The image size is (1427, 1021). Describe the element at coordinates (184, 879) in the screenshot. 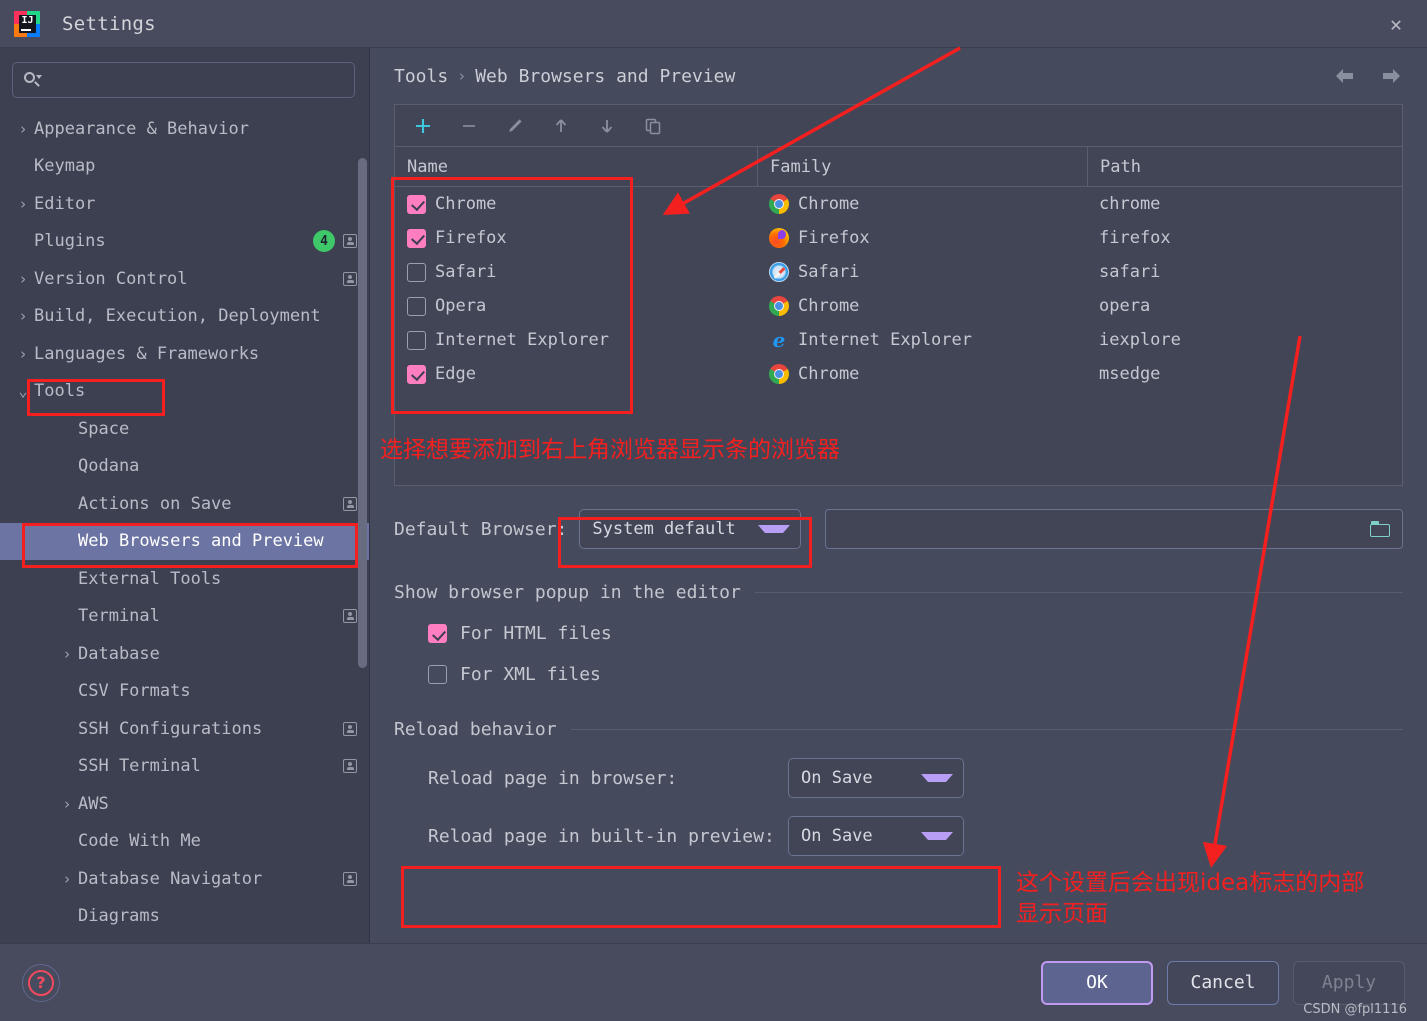

I see `sidebar-item-database-navigator: › Database Navigator` at that location.